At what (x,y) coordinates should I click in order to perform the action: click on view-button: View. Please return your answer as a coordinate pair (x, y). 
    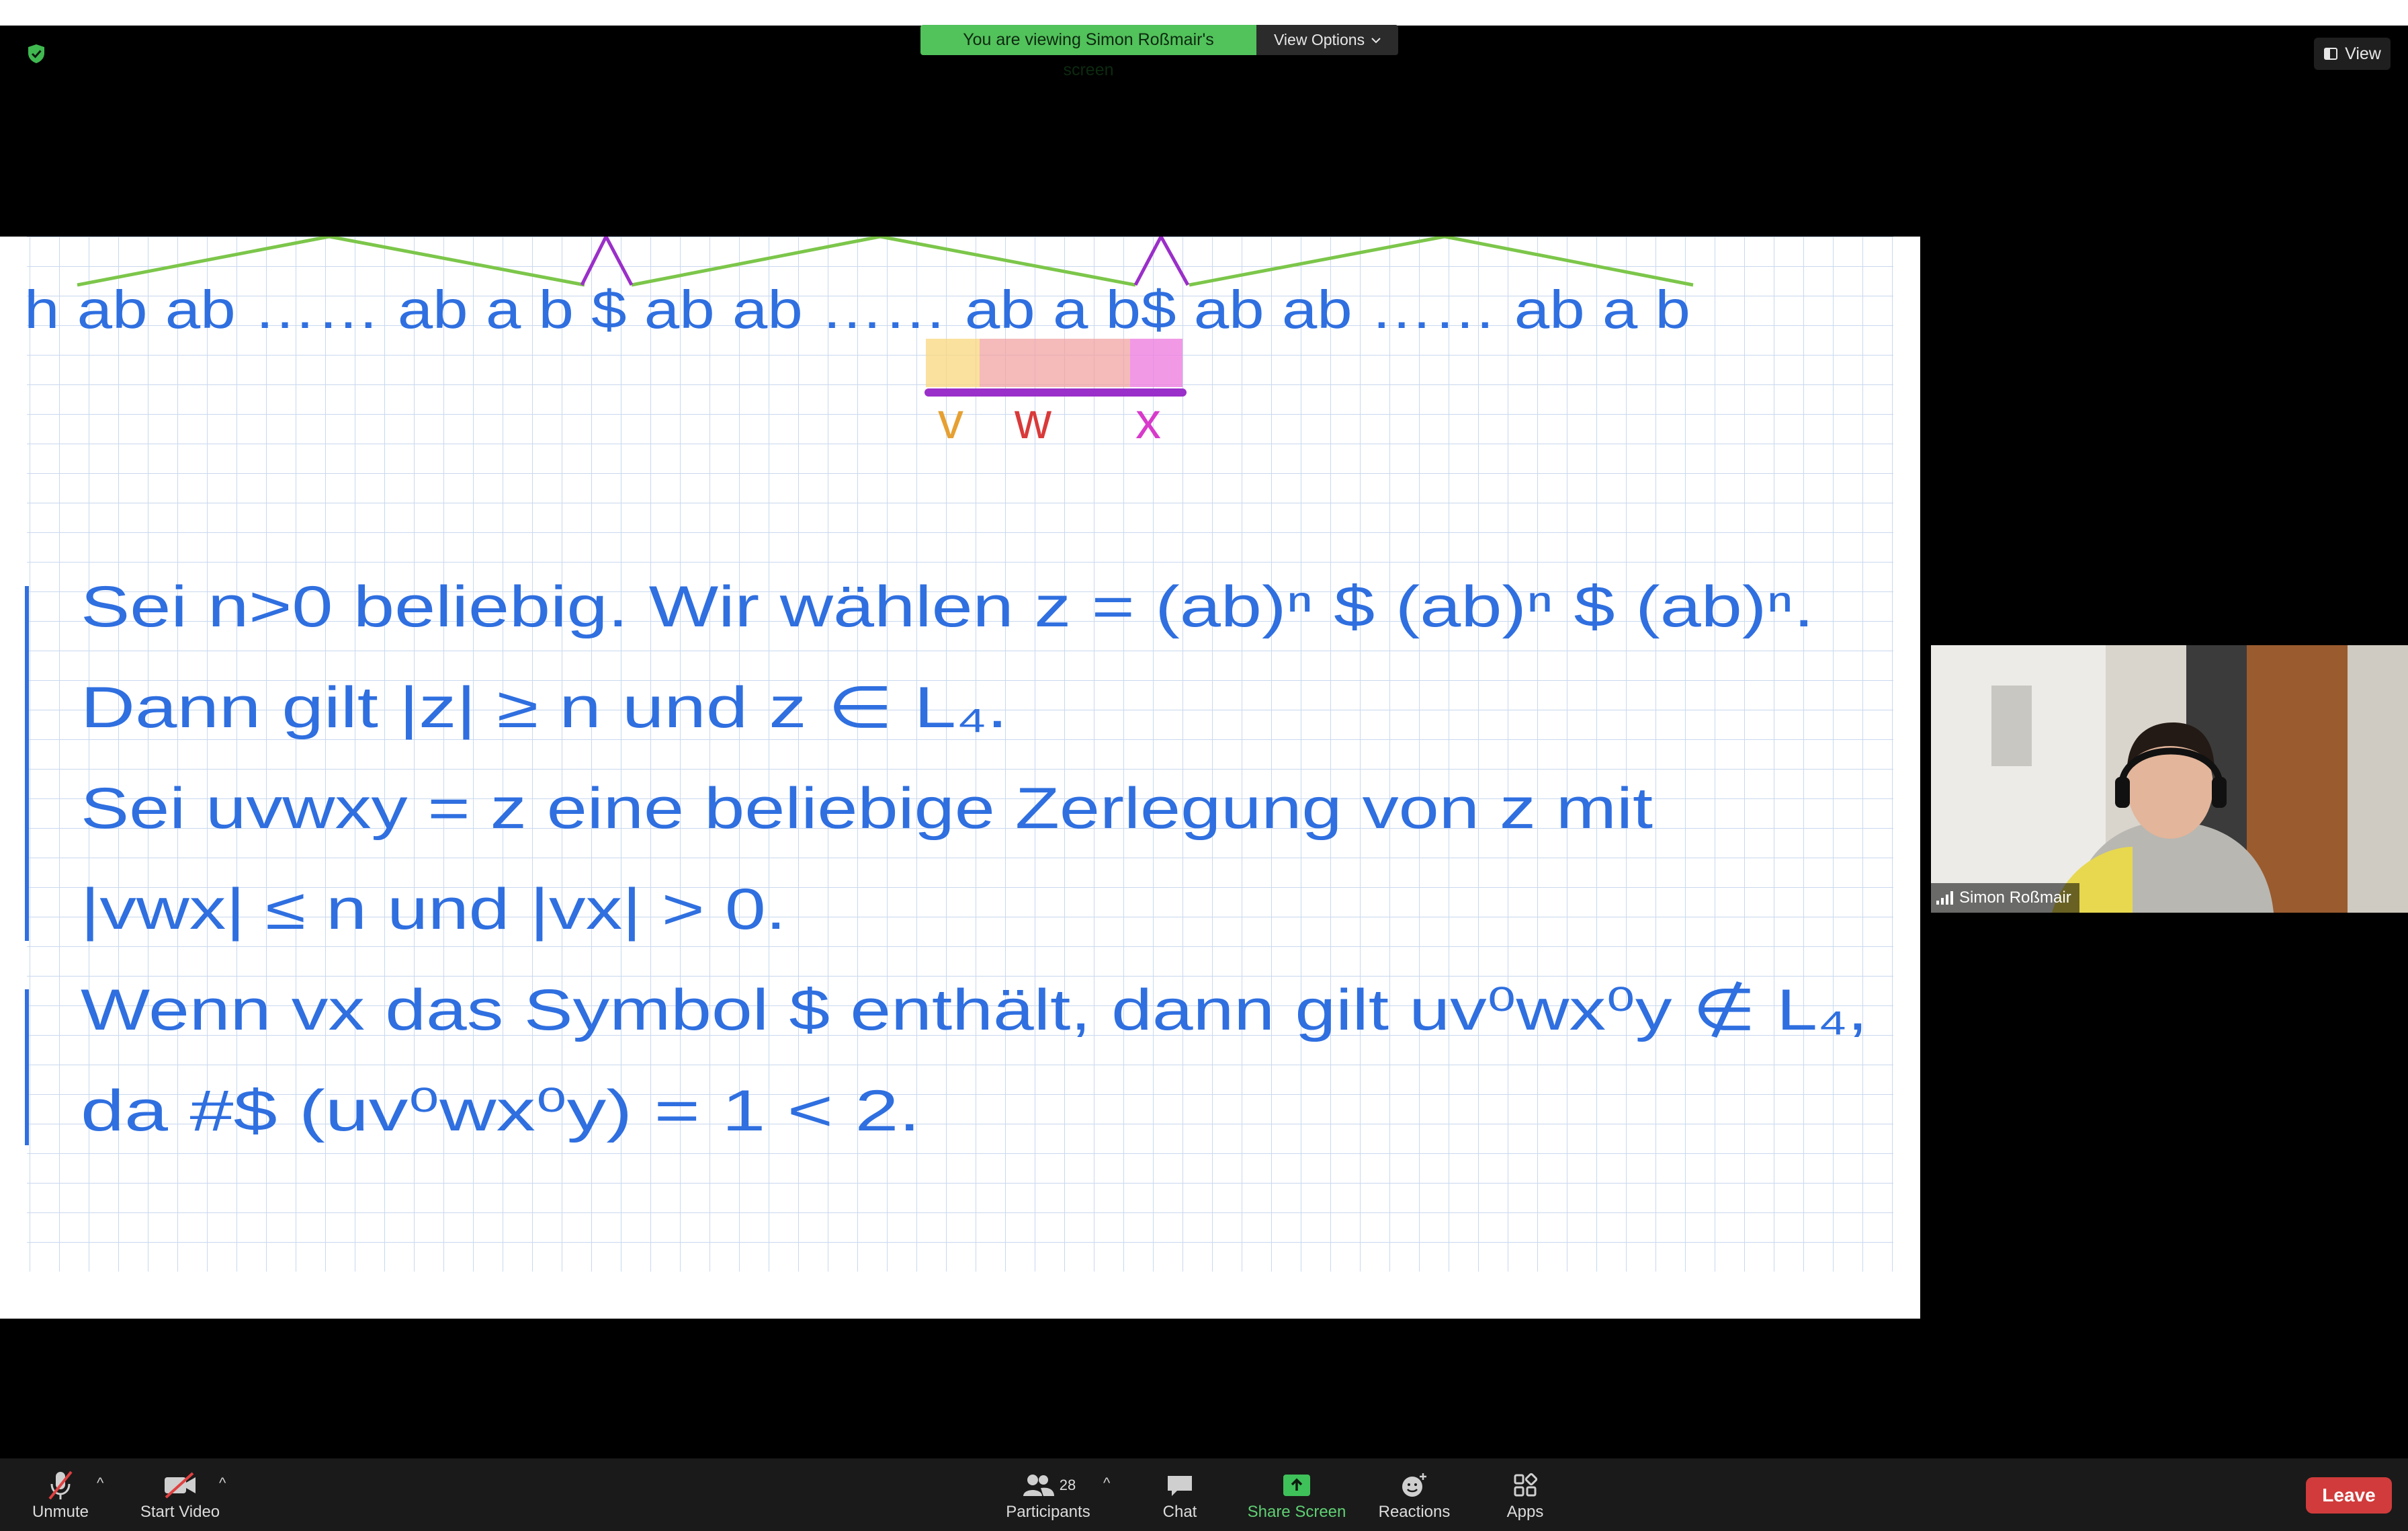
    Looking at the image, I should click on (2352, 54).